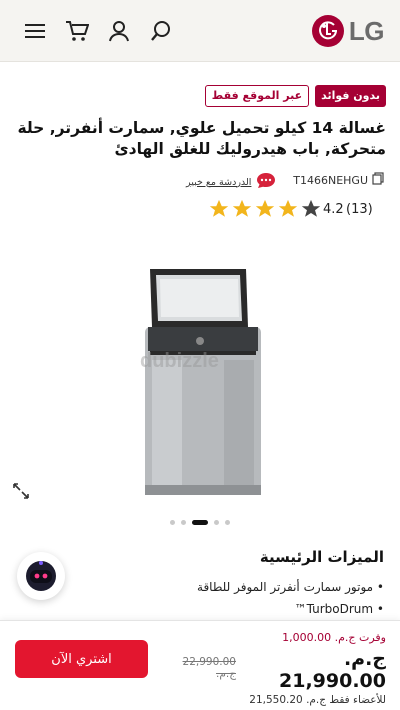 This screenshot has width=400, height=710. I want to click on search-icon, so click(161, 31).